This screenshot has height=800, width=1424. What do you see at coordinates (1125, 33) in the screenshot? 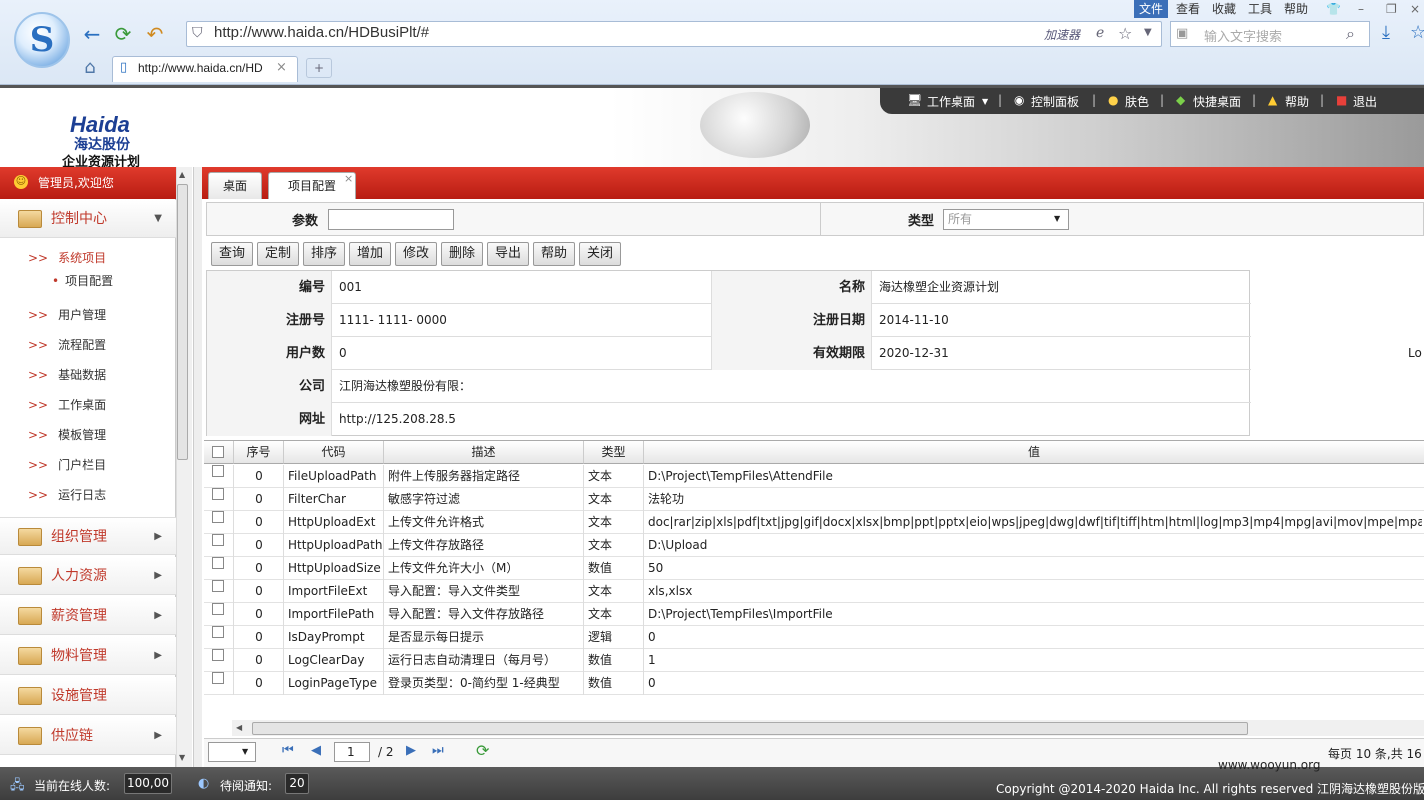
I see `star-icon: ☆` at bounding box center [1125, 33].